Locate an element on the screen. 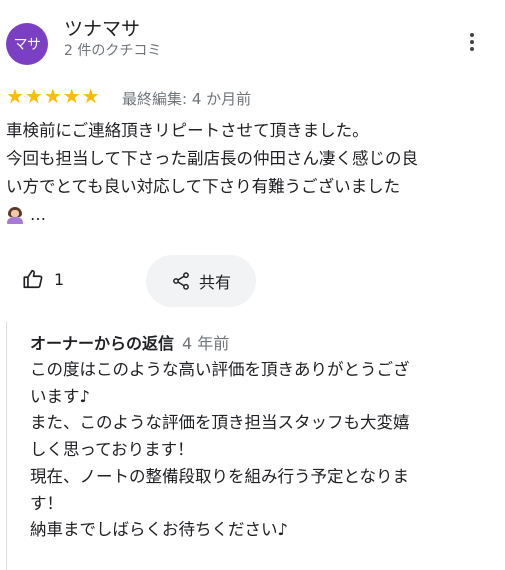  more-vert-icon-dot is located at coordinates (472, 42).